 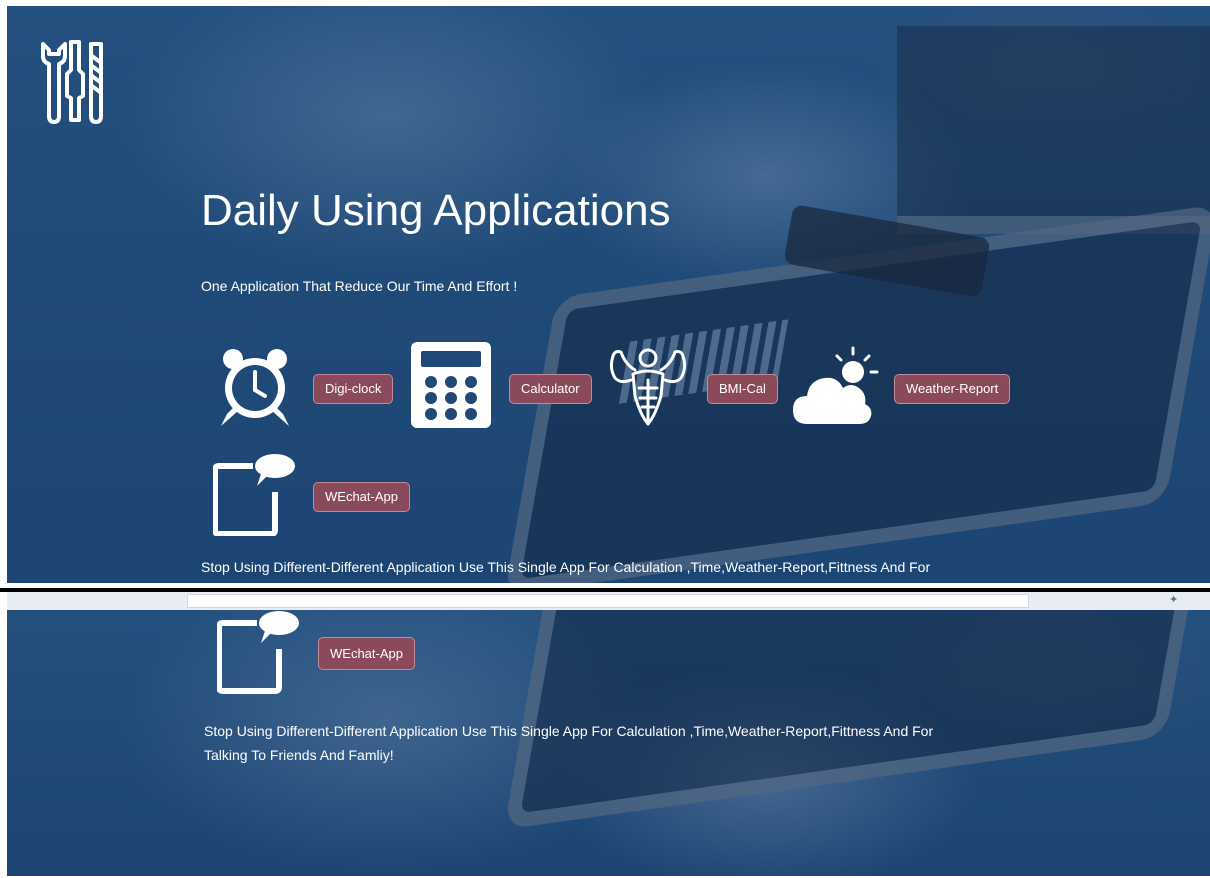 What do you see at coordinates (836, 385) in the screenshot?
I see `cloud-sun-icon` at bounding box center [836, 385].